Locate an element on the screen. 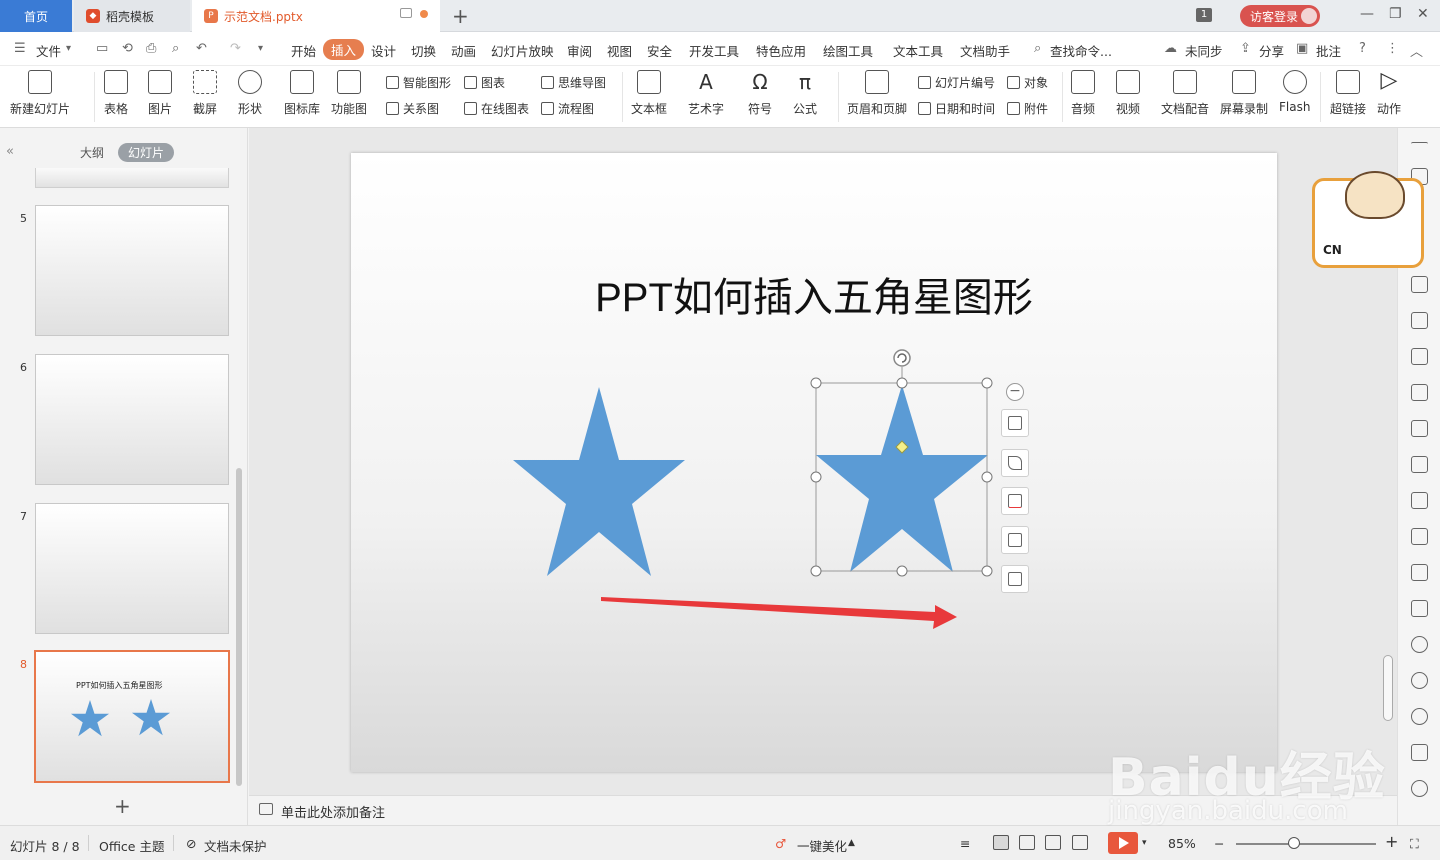  bar-chart-icon is located at coordinates (1419, 392).